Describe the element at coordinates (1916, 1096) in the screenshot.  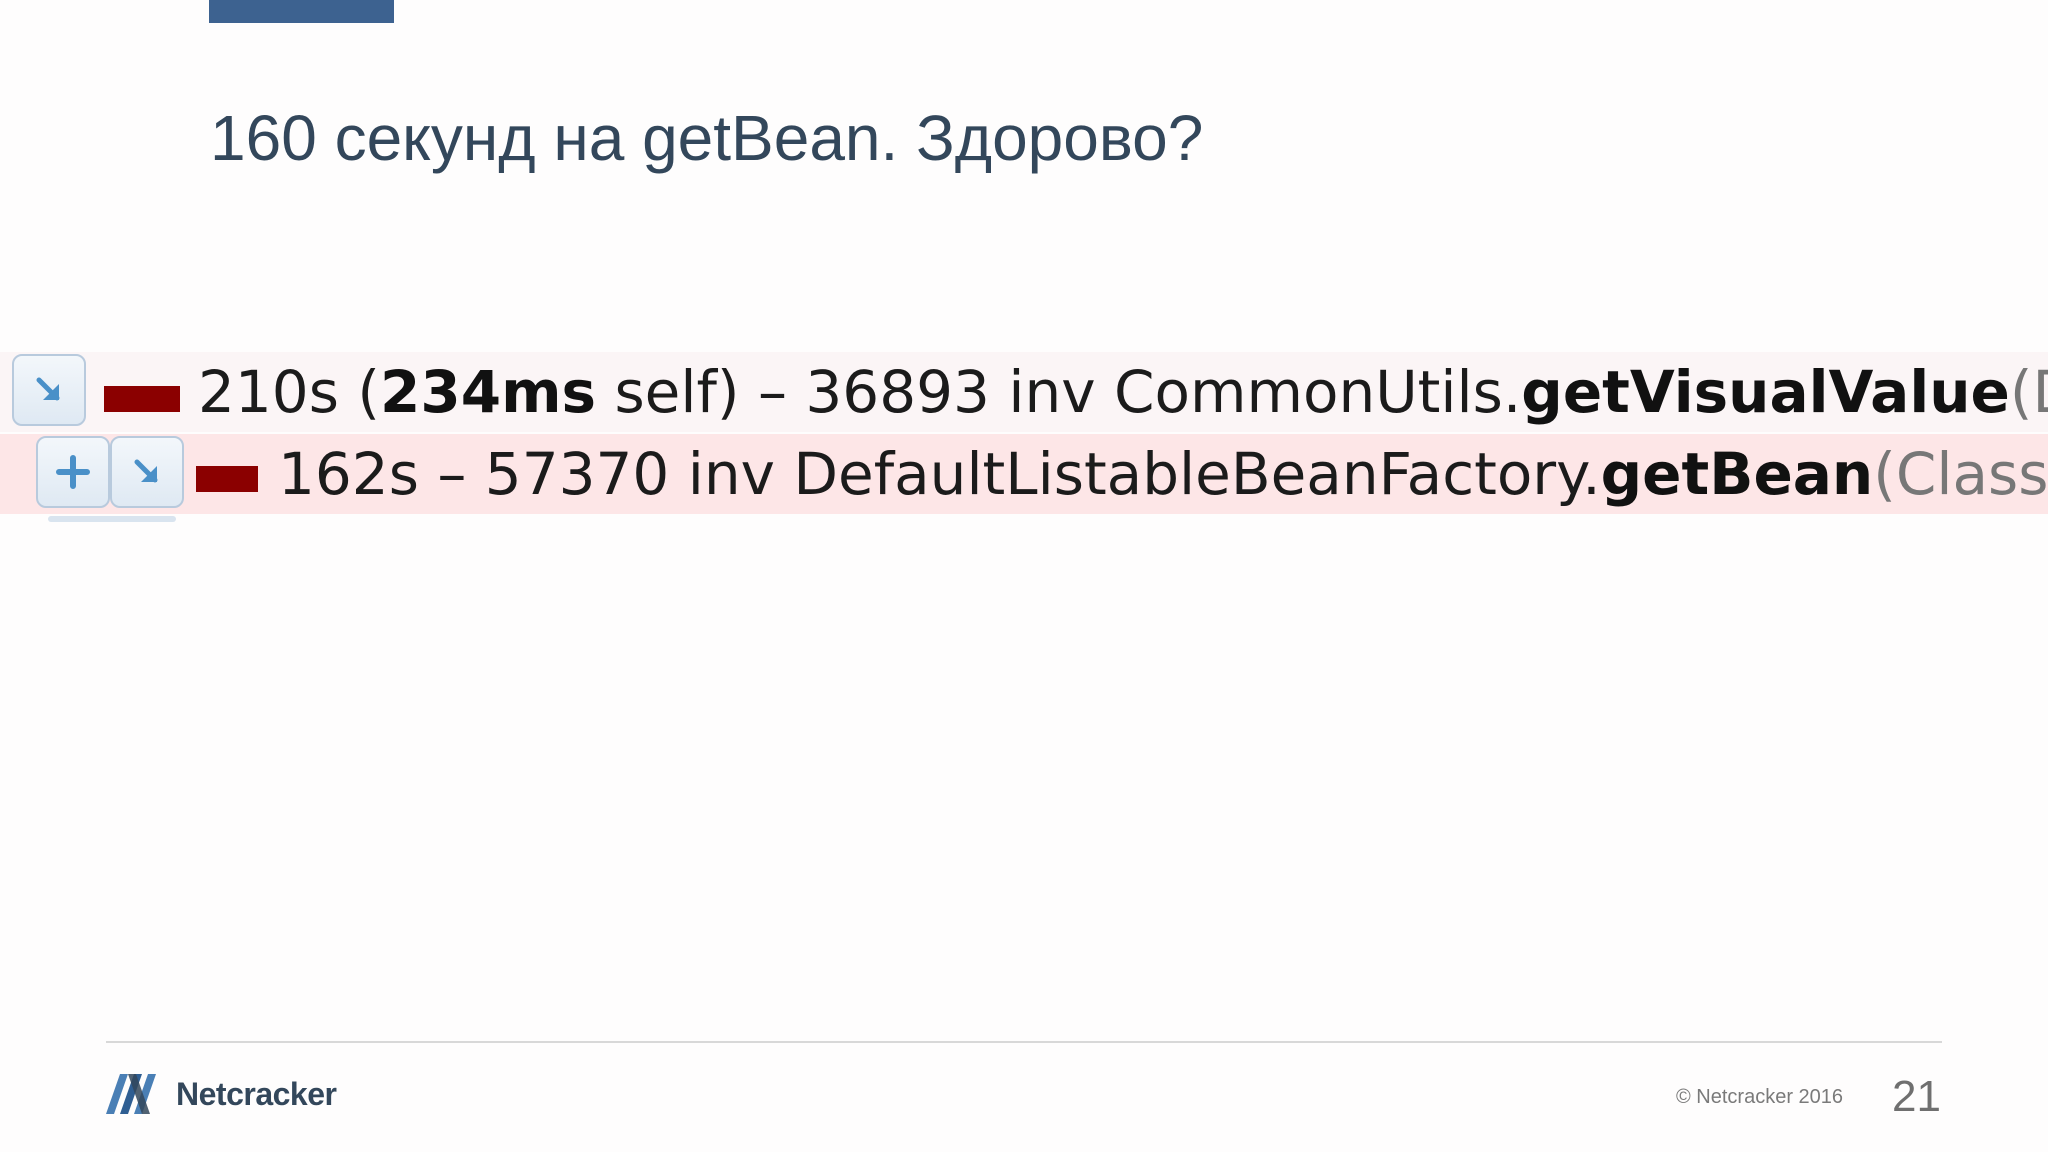
I see `page-number: 21` at that location.